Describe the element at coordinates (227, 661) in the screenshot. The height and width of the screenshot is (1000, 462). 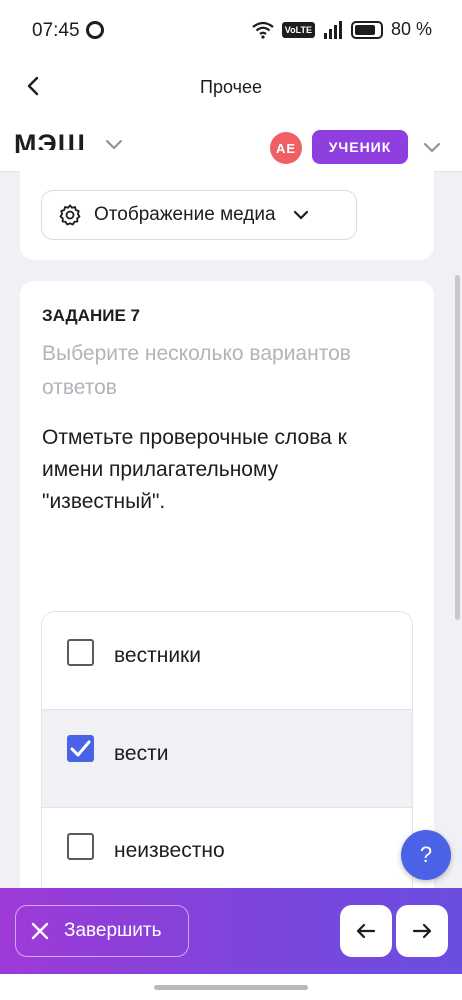
I see `answer-option: вестники` at that location.